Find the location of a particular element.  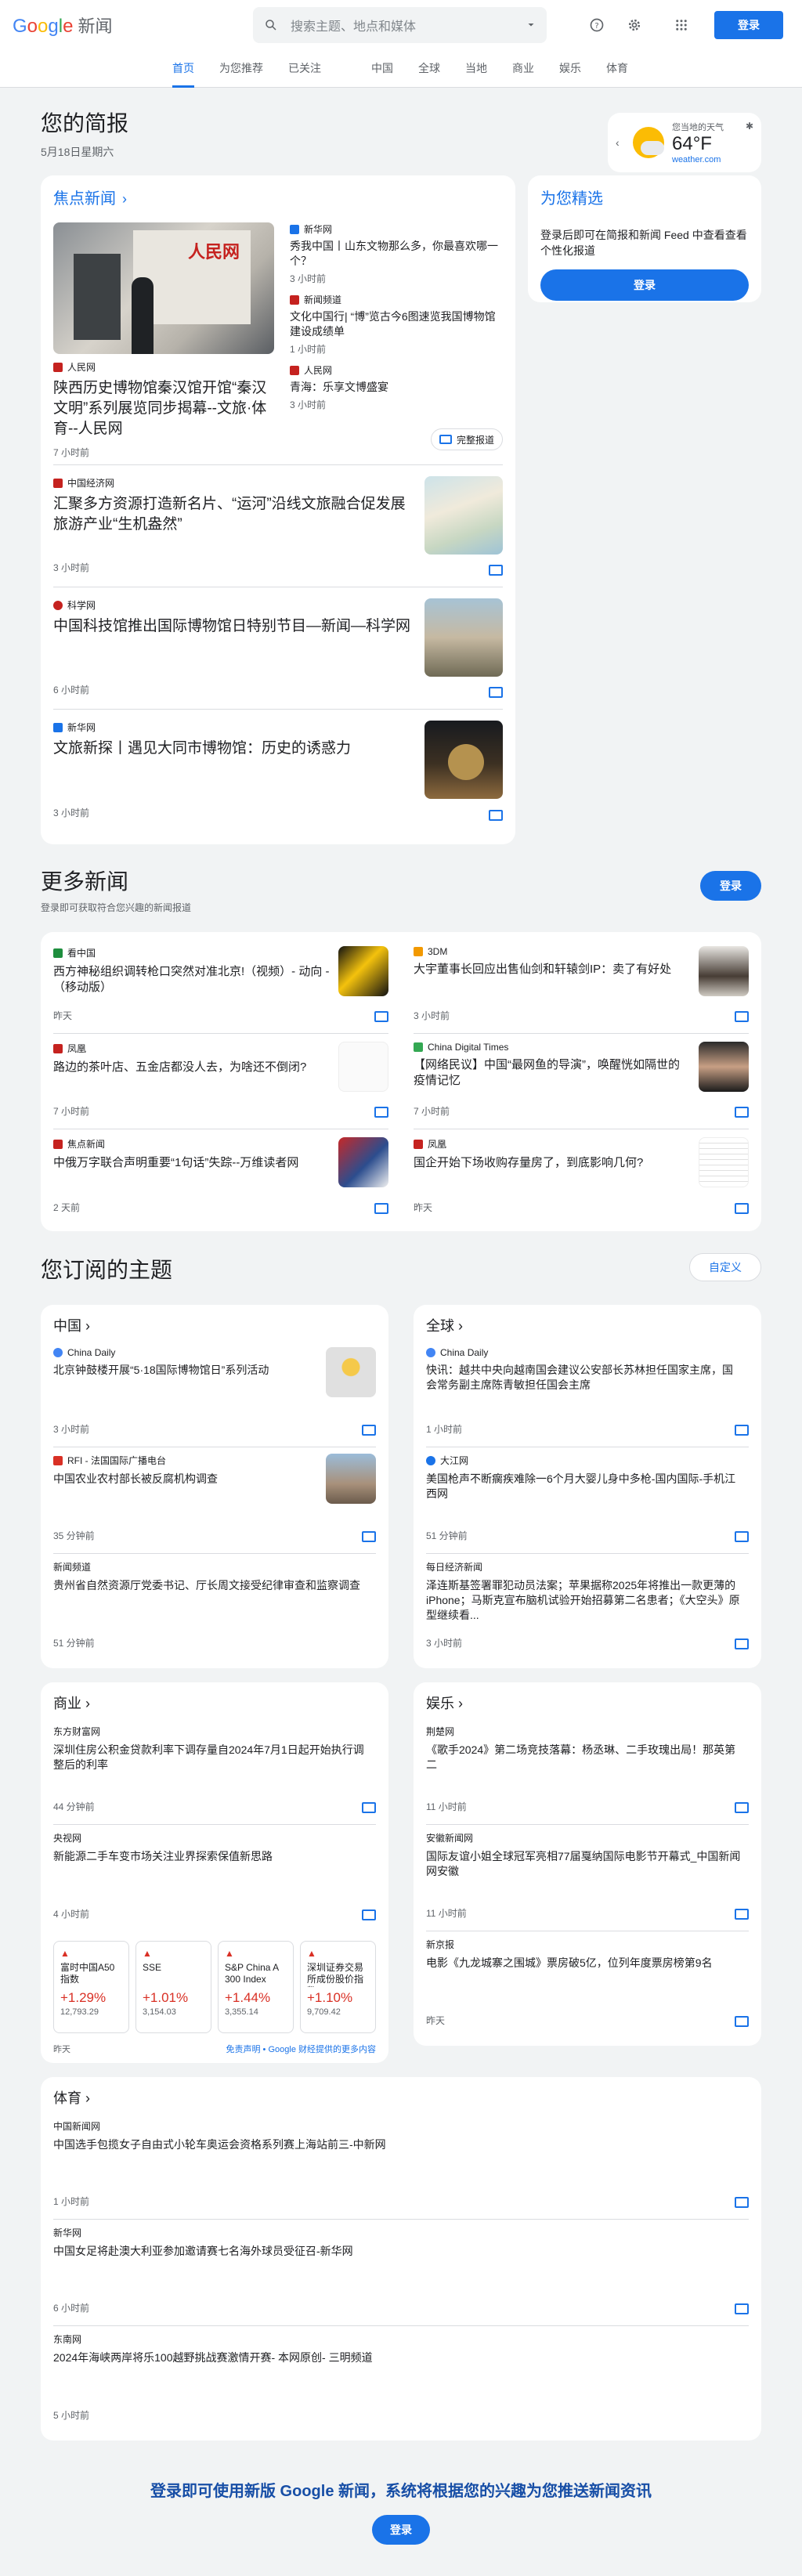

story-headline: 陕西历史博物馆秦汉馆开馆“秦汉文明”系列展览同步揭幕--文旅·体育--人民网 is located at coordinates (163, 408).